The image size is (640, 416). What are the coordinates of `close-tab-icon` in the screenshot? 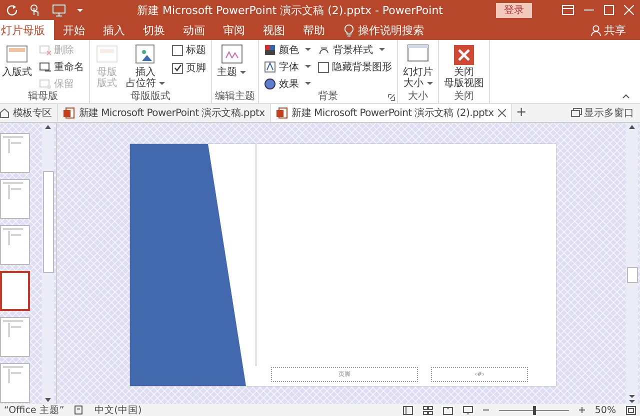 It's located at (502, 112).